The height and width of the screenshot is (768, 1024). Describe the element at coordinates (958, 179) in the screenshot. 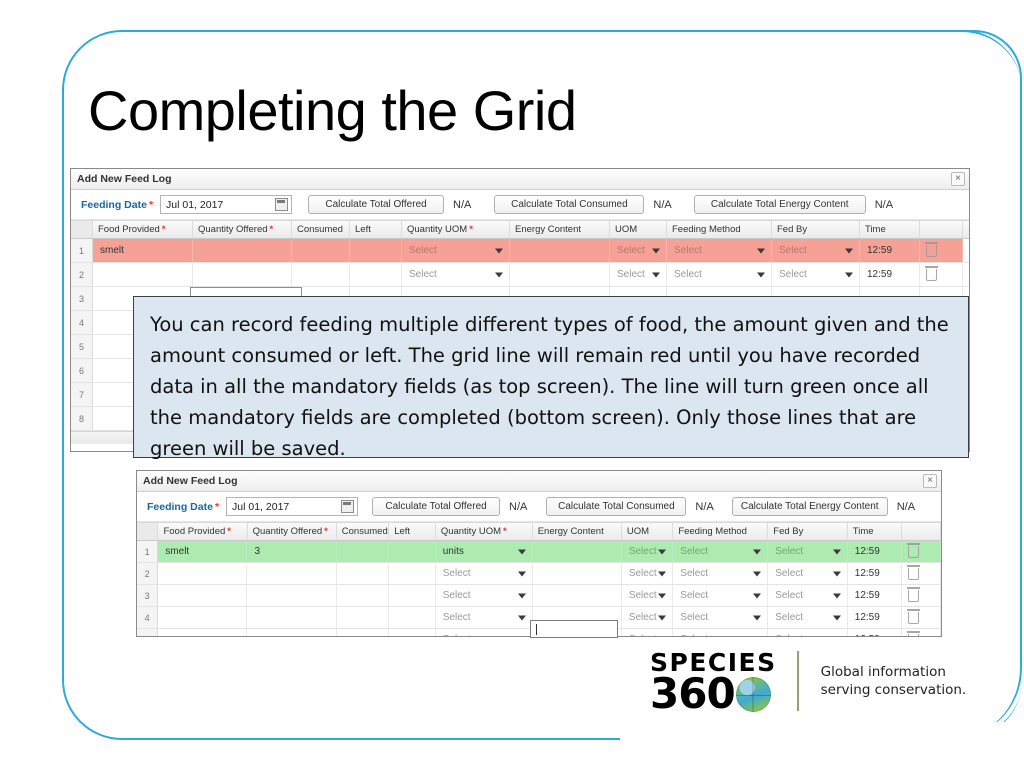

I see `close-icon: ×` at that location.